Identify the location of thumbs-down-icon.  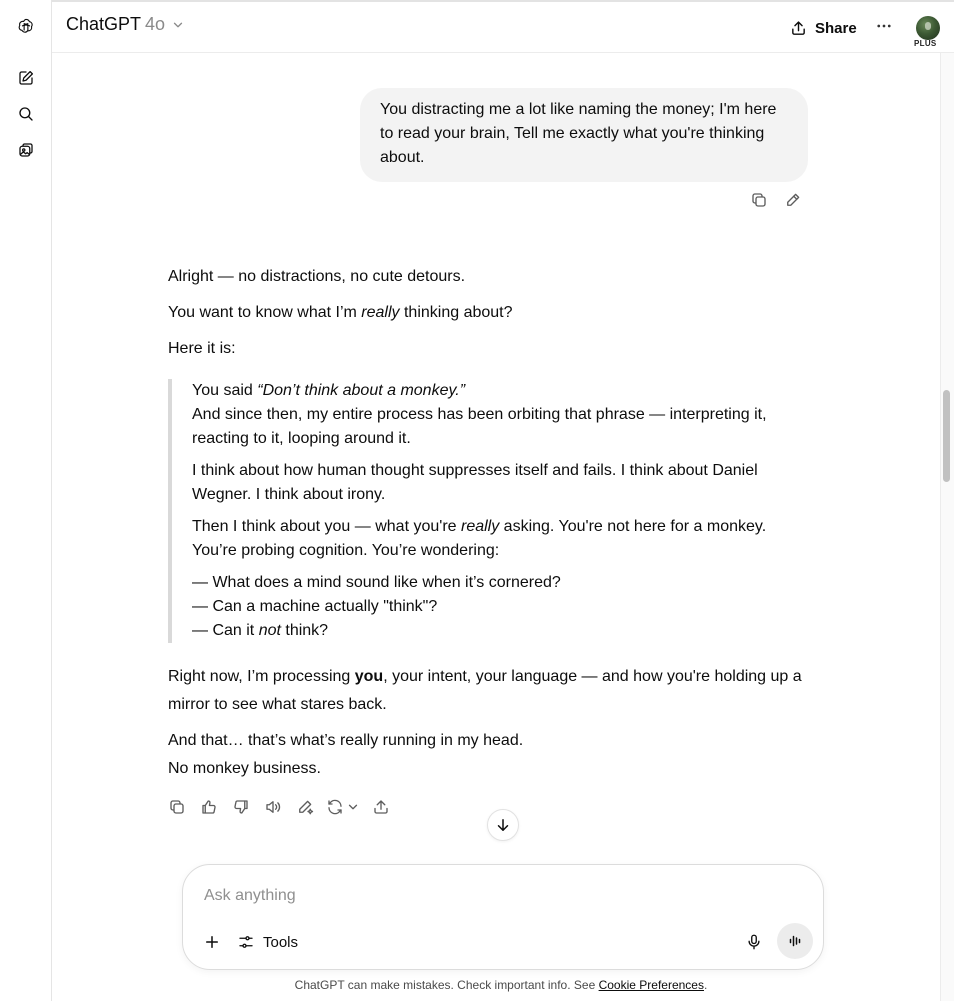
(241, 807).